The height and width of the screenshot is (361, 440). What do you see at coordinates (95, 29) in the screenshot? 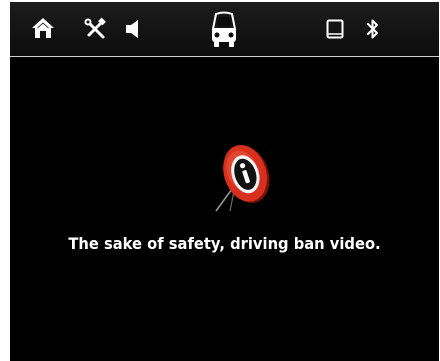
I see `tools-icon` at bounding box center [95, 29].